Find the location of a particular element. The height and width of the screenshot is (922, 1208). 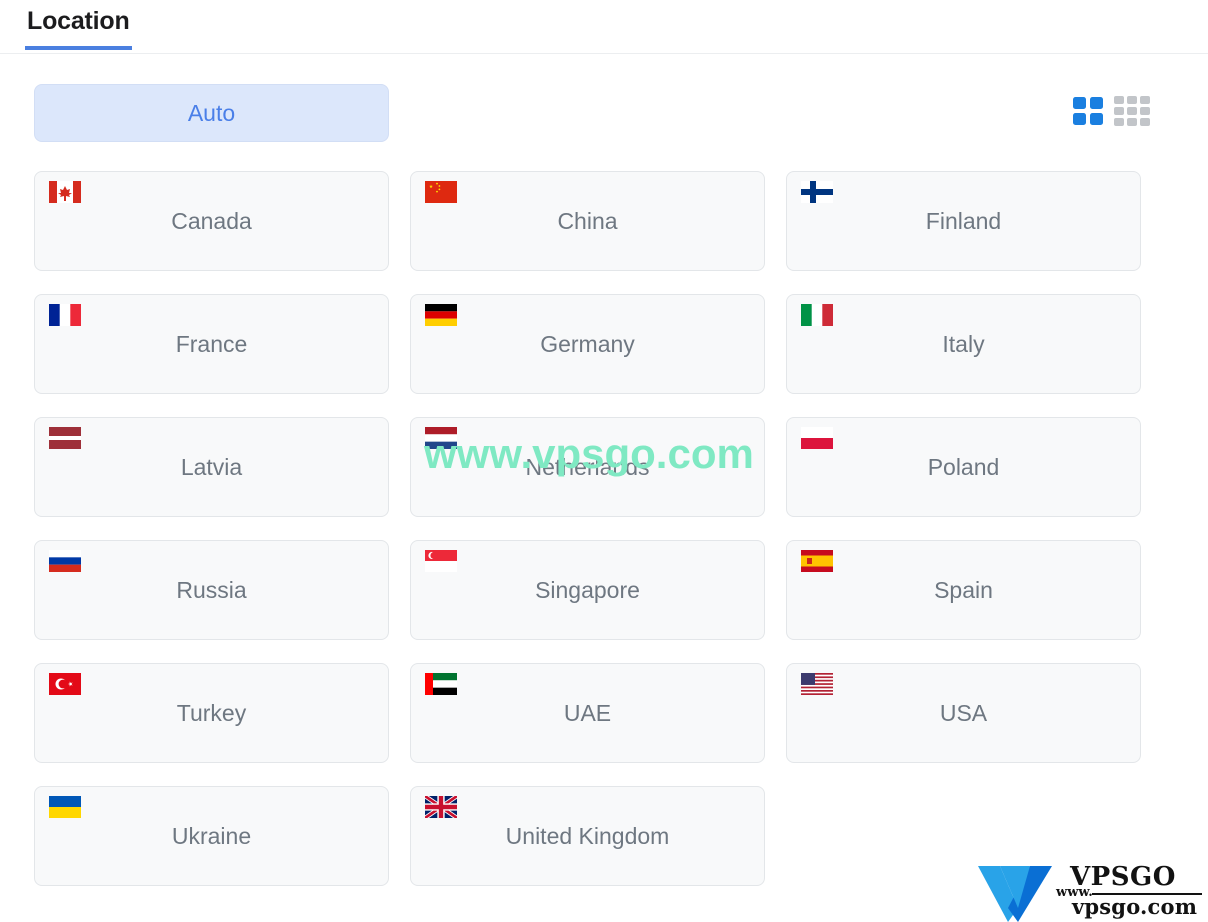

flag-finland-icon is located at coordinates (818, 195).